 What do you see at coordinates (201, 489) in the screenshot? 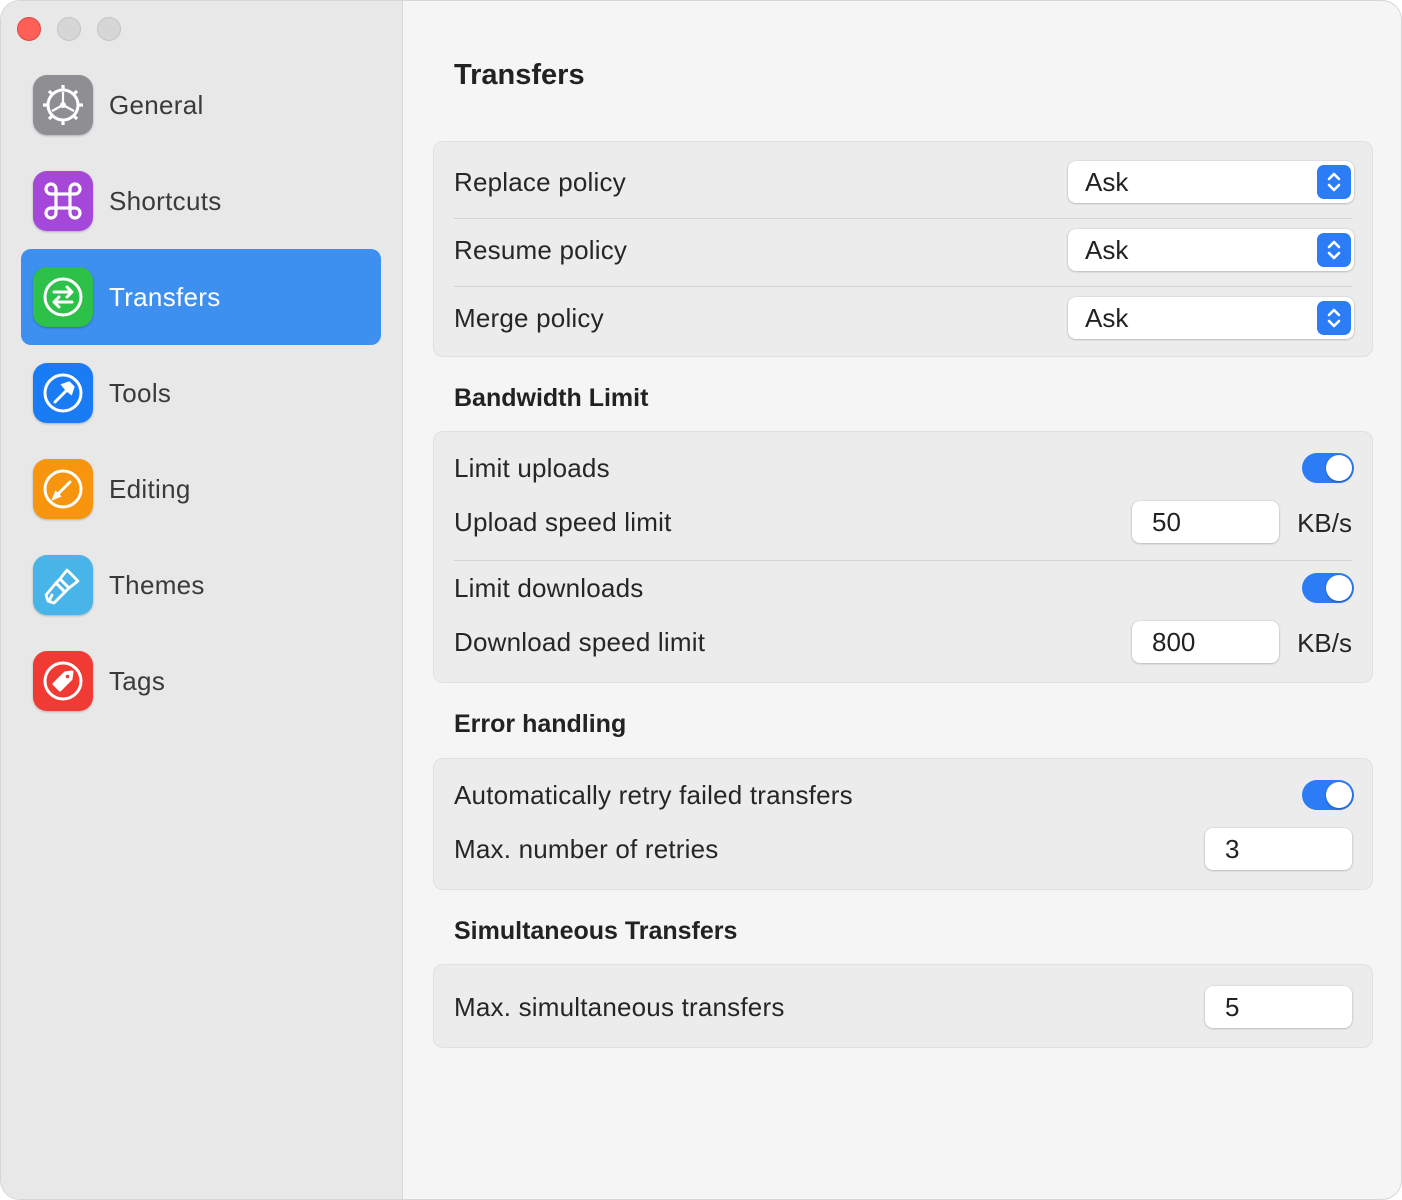
I see `sidebar-item-editing: Editing` at bounding box center [201, 489].